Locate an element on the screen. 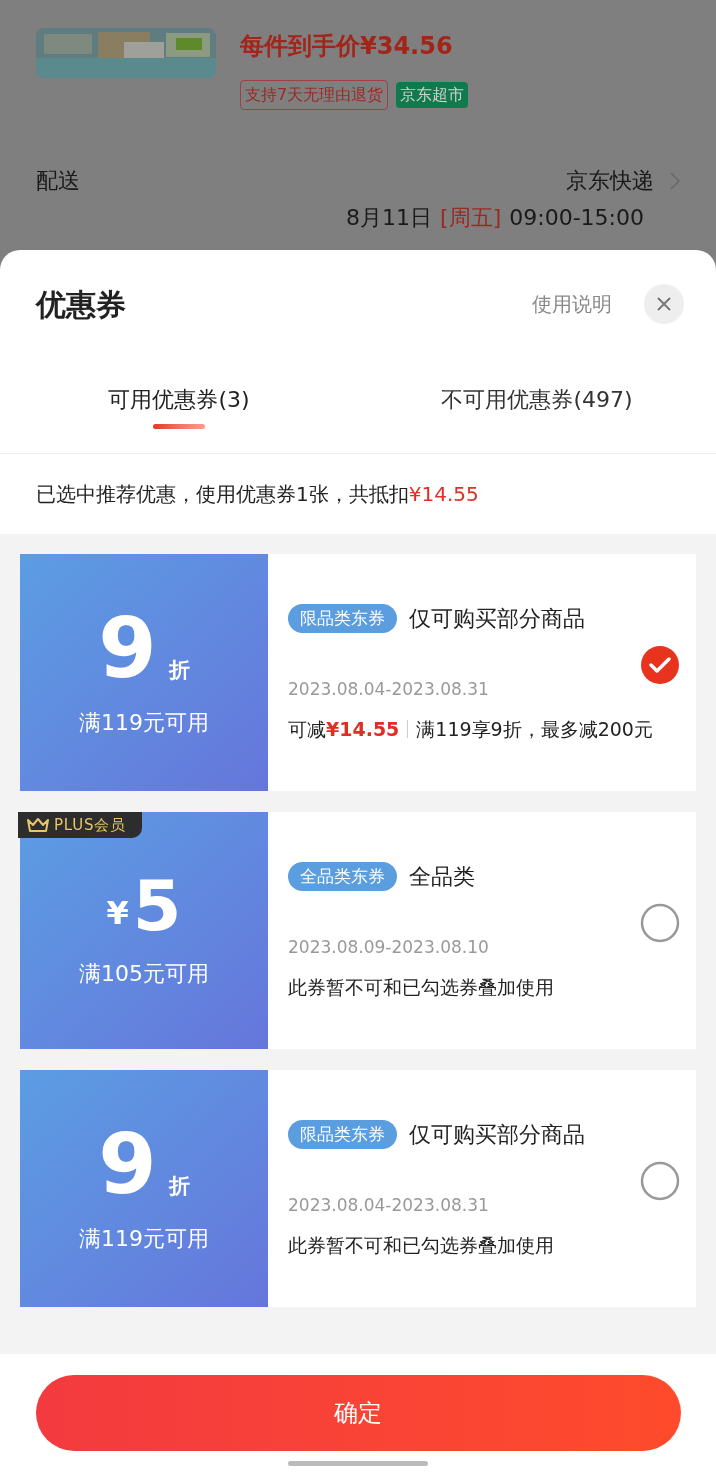 This screenshot has width=716, height=1476. coupon-tab: 可用优惠券(3) is located at coordinates (179, 405).